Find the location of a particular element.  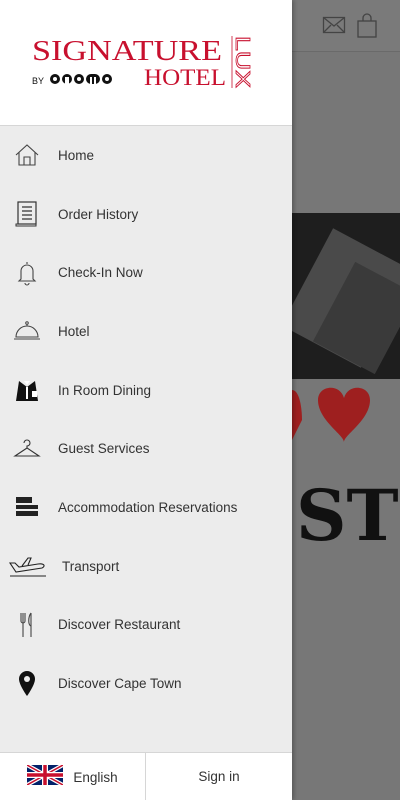

menu-label-home: Home is located at coordinates (76, 155).